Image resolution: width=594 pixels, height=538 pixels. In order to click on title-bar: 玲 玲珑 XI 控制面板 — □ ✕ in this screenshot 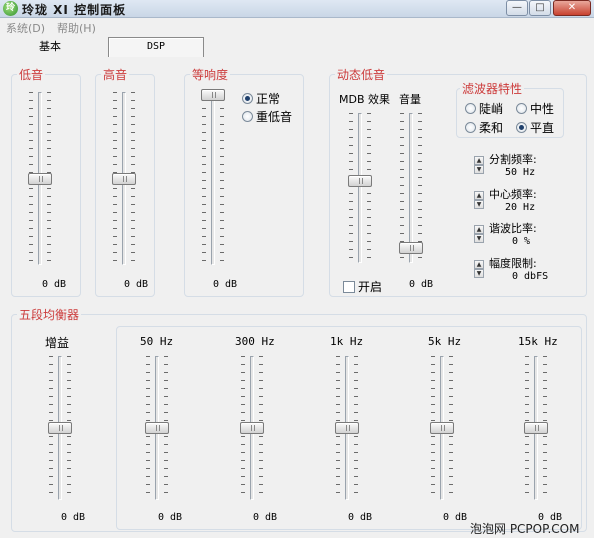, I will do `click(297, 9)`.